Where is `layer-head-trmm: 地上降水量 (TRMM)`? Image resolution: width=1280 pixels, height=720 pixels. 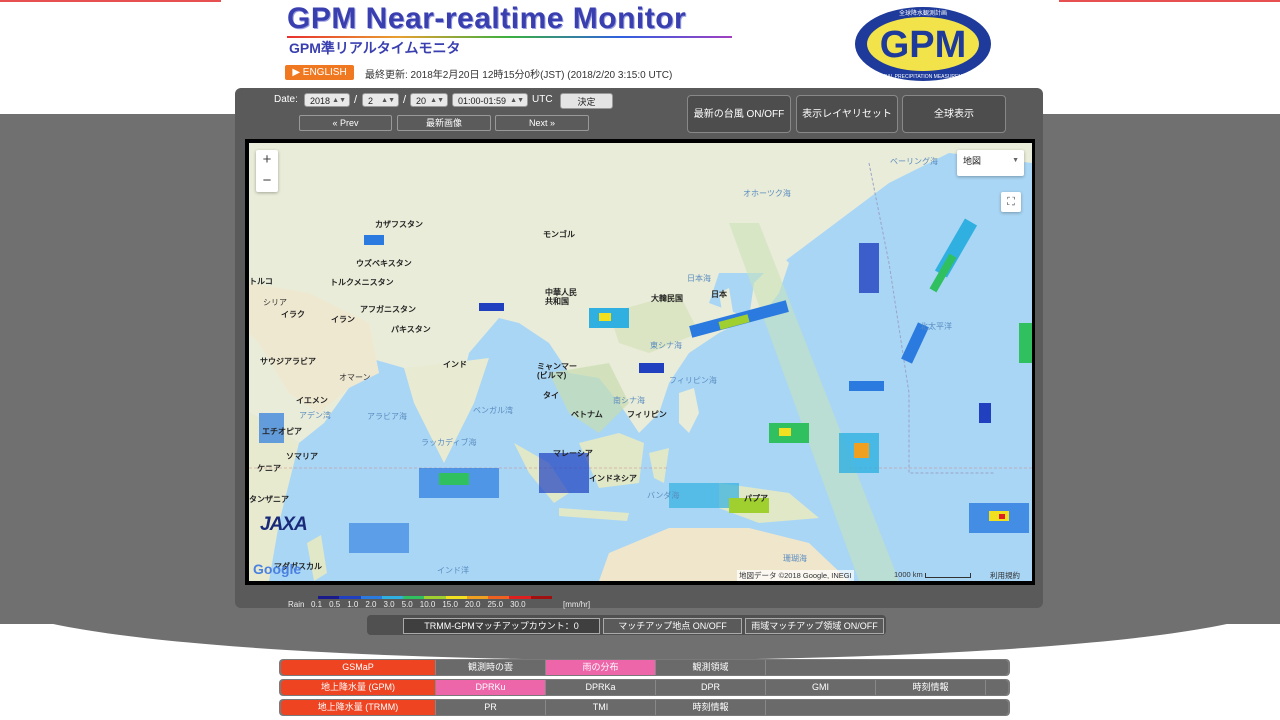 layer-head-trmm: 地上降水量 (TRMM) is located at coordinates (358, 707).